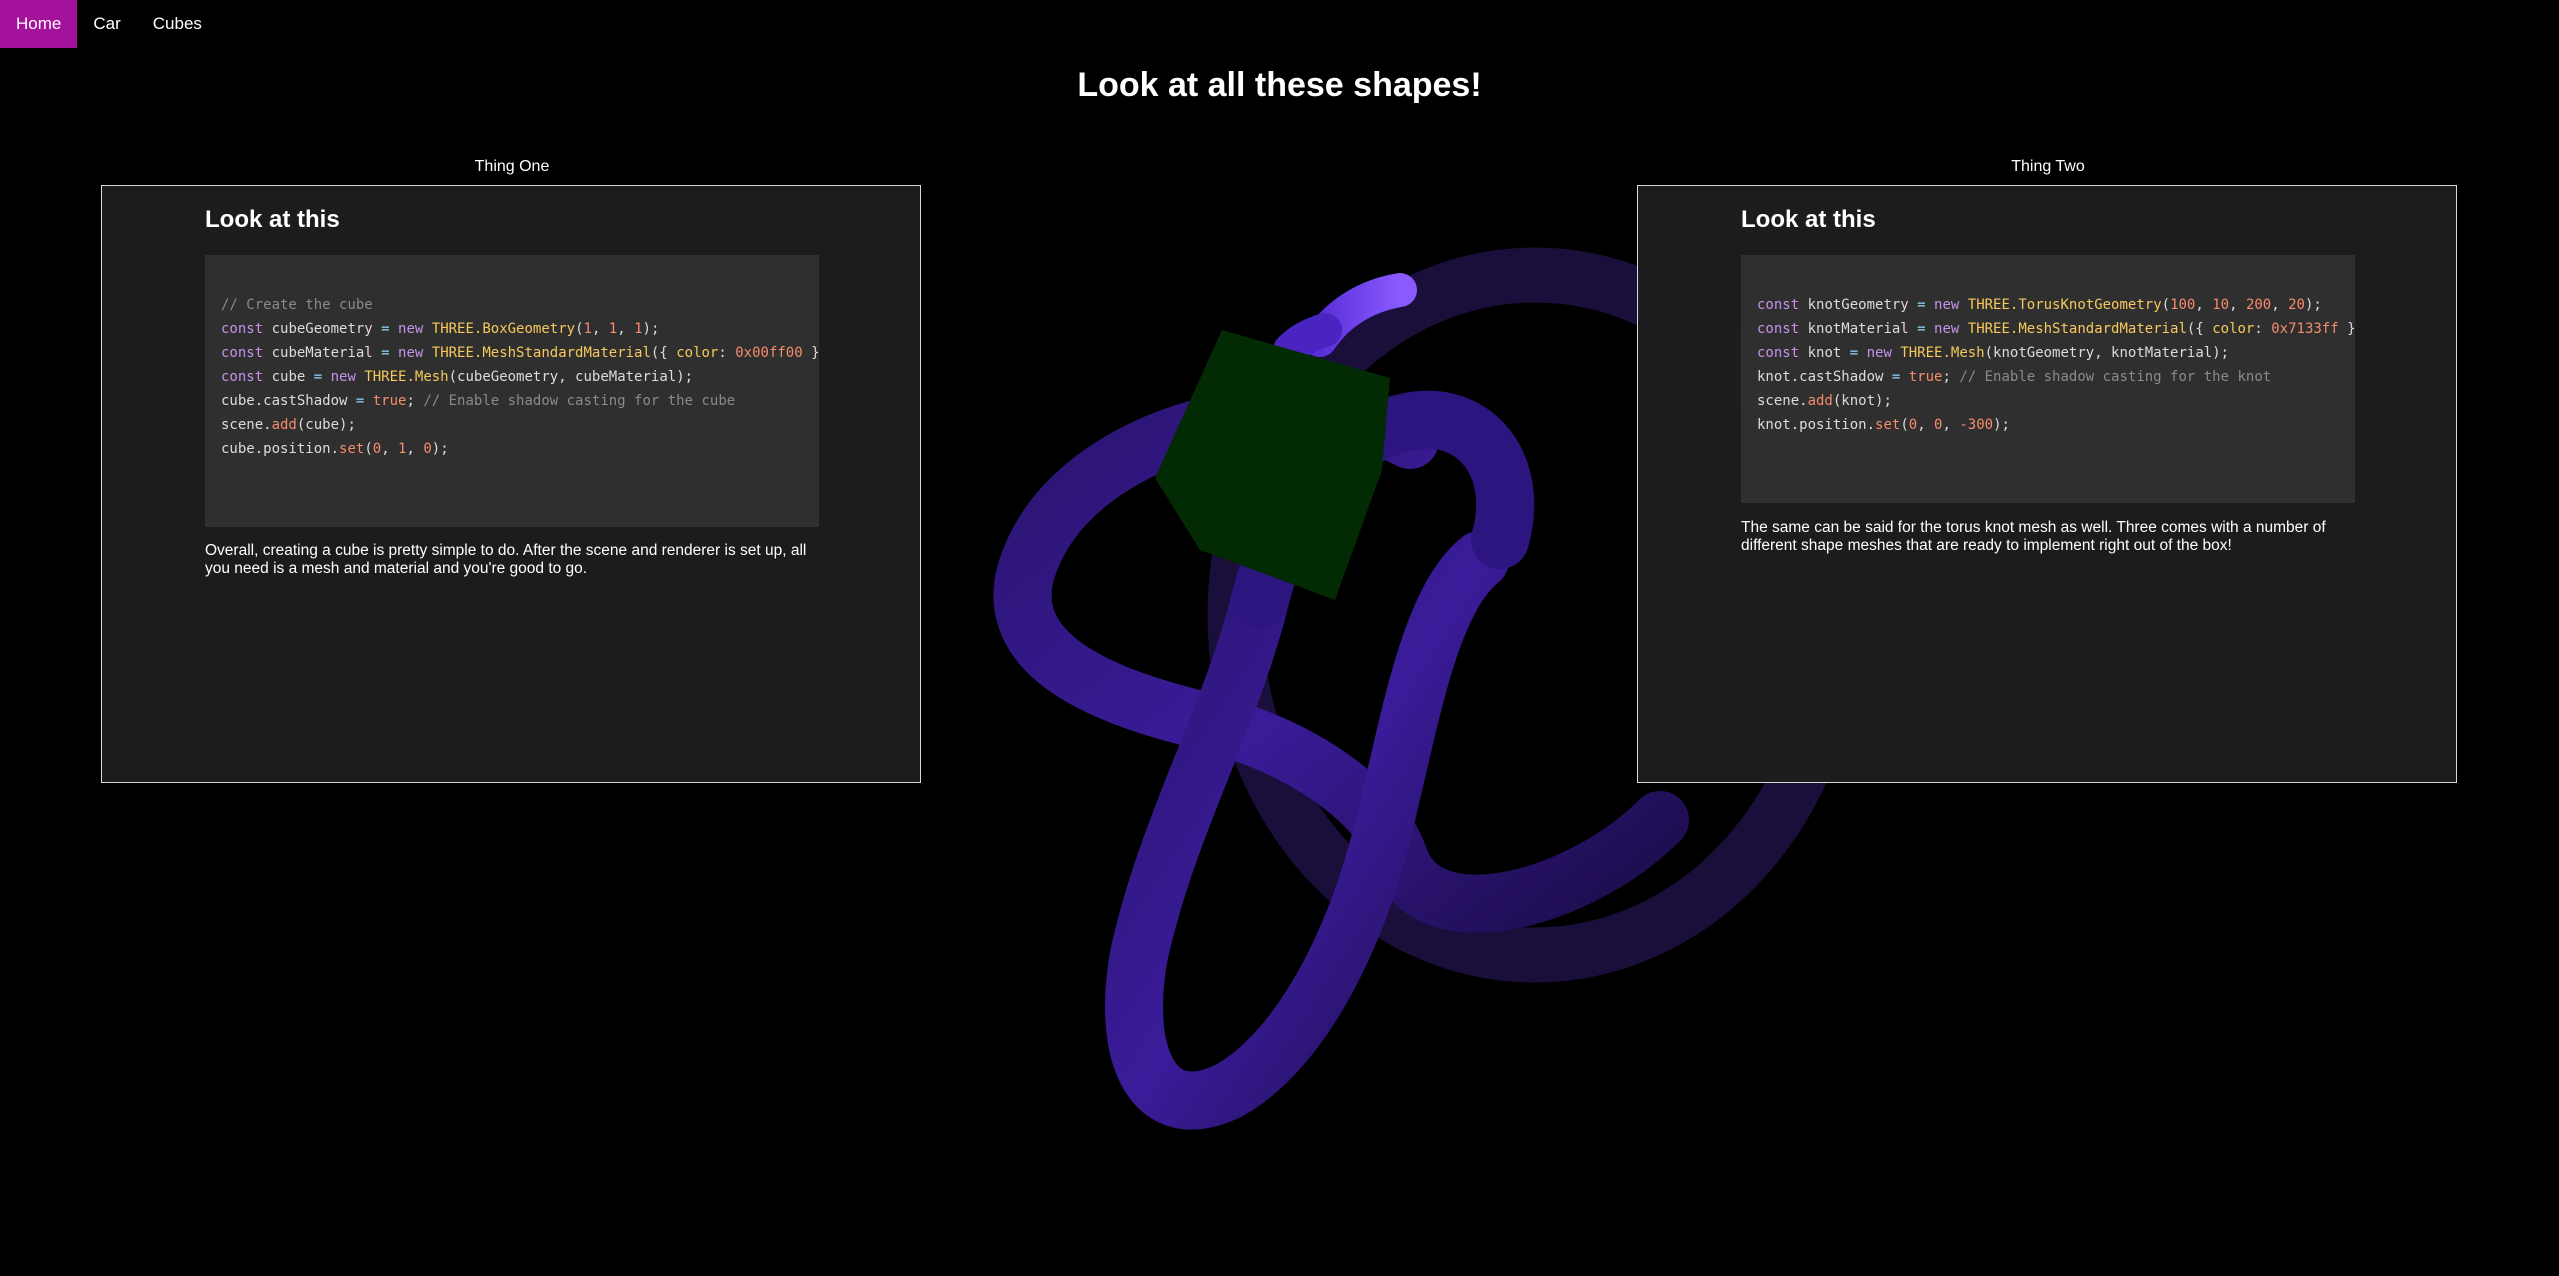  What do you see at coordinates (106, 24) in the screenshot?
I see `nav-car-link: Car` at bounding box center [106, 24].